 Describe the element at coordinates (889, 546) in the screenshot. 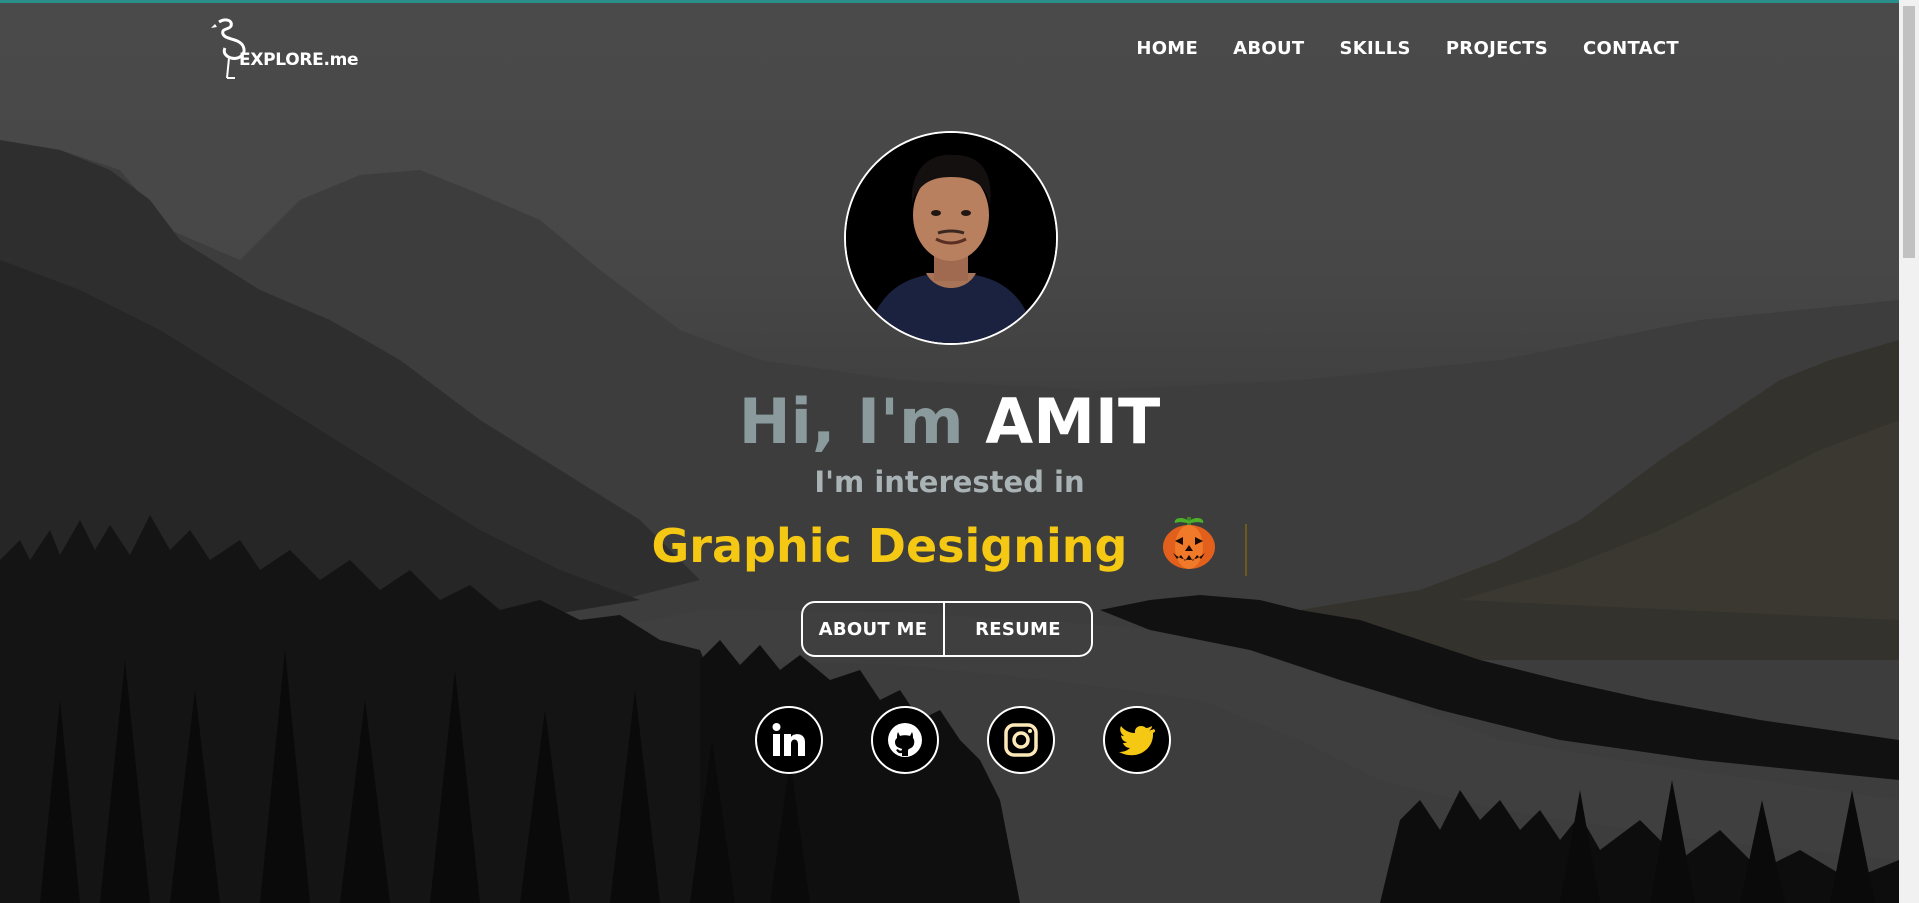

I see `typed-interest-text: Graphic Designing` at that location.